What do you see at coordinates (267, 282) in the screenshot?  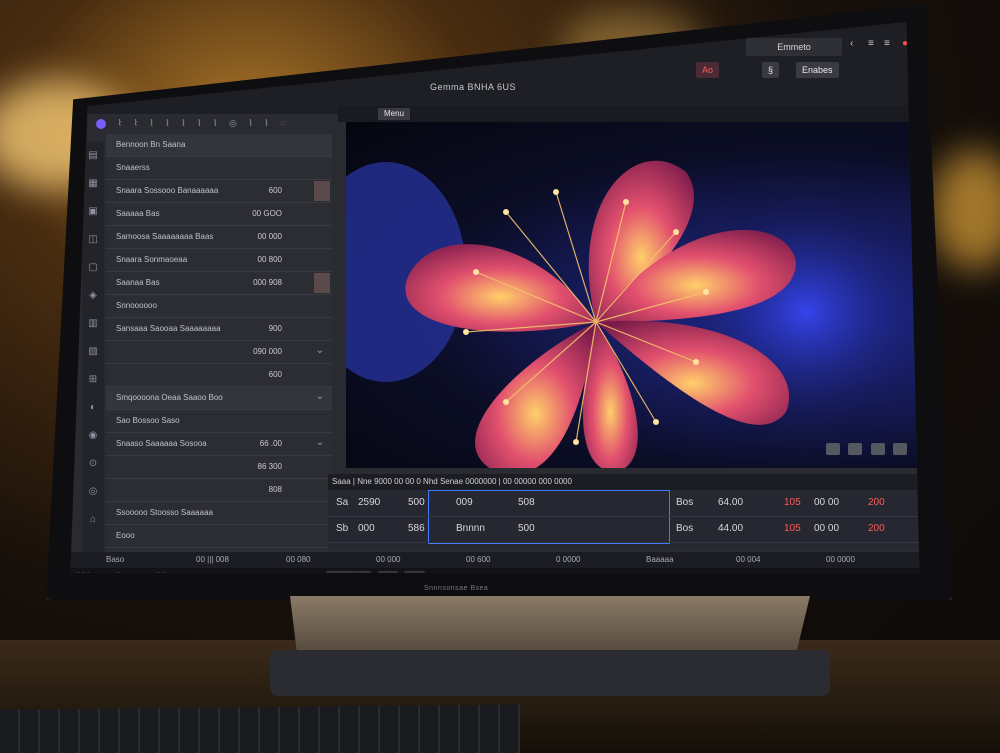 I see `list-item-value: 000 908` at bounding box center [267, 282].